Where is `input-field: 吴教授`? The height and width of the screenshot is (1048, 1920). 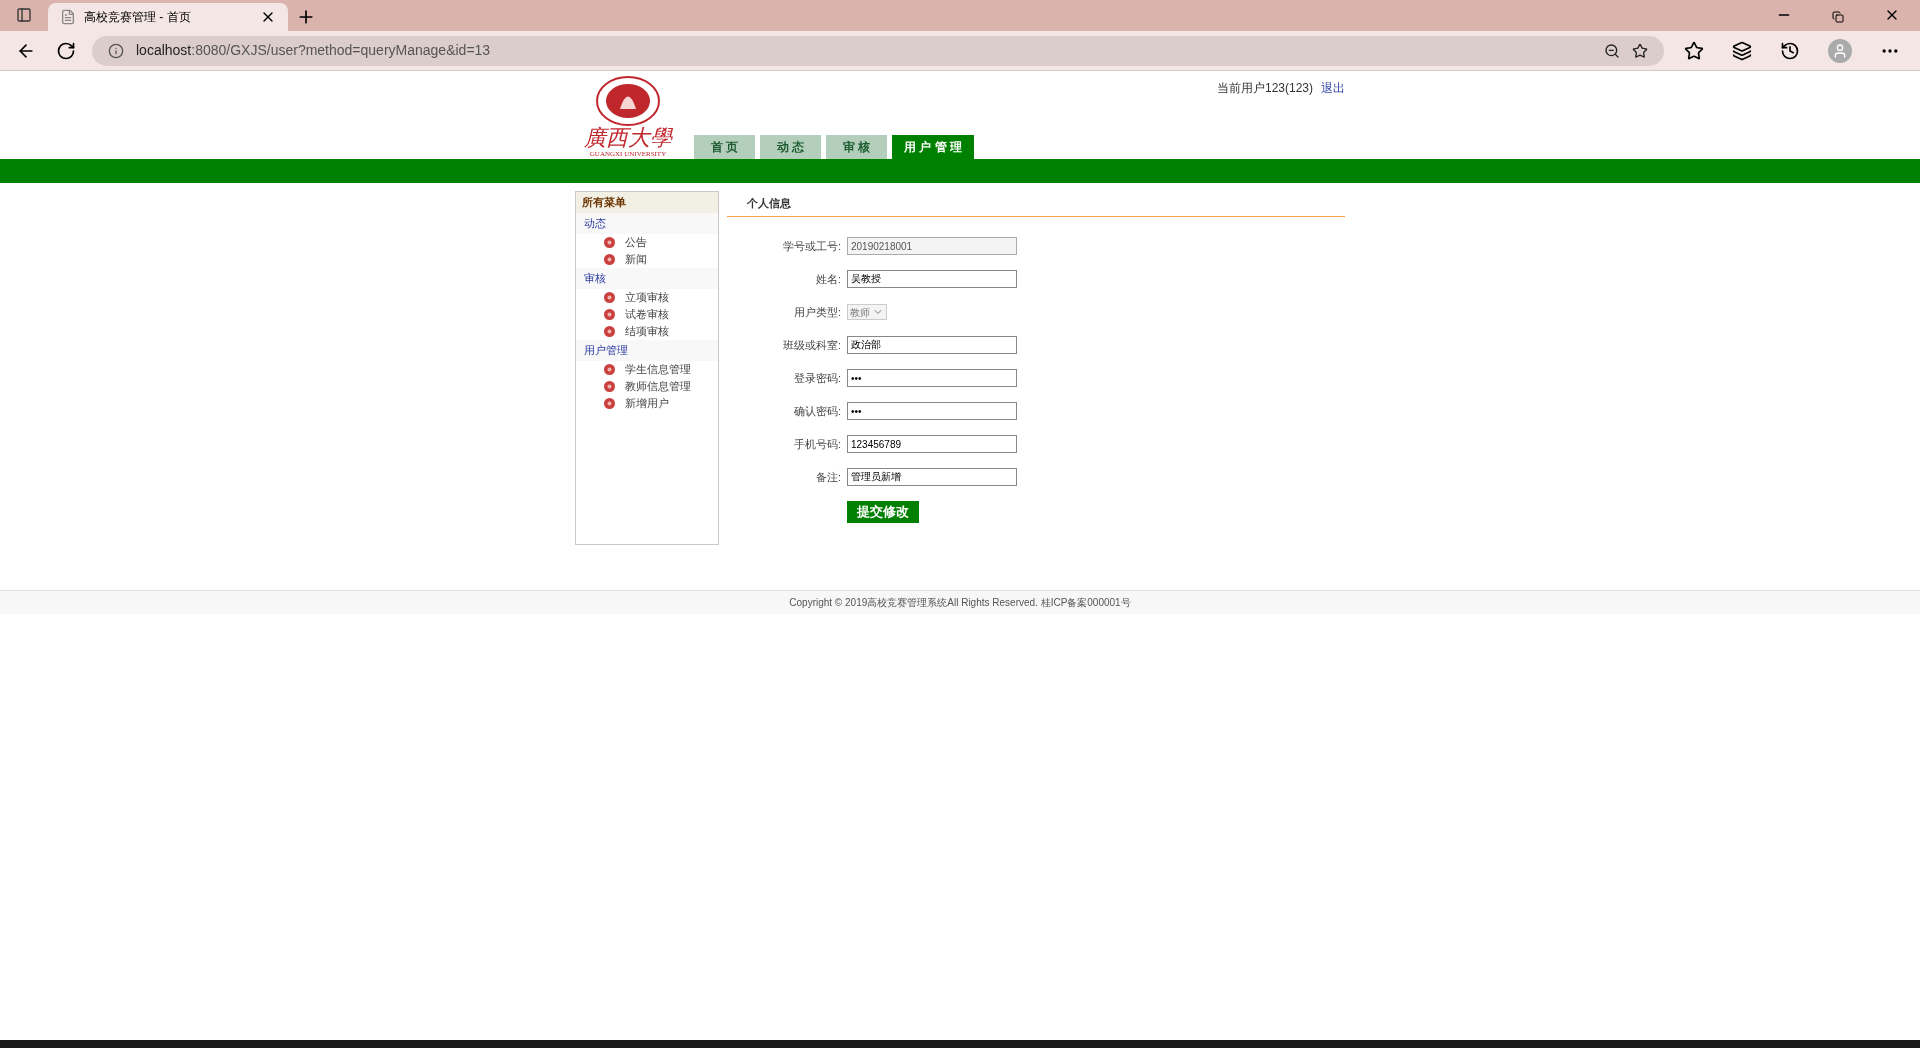 input-field: 吴教授 is located at coordinates (932, 279).